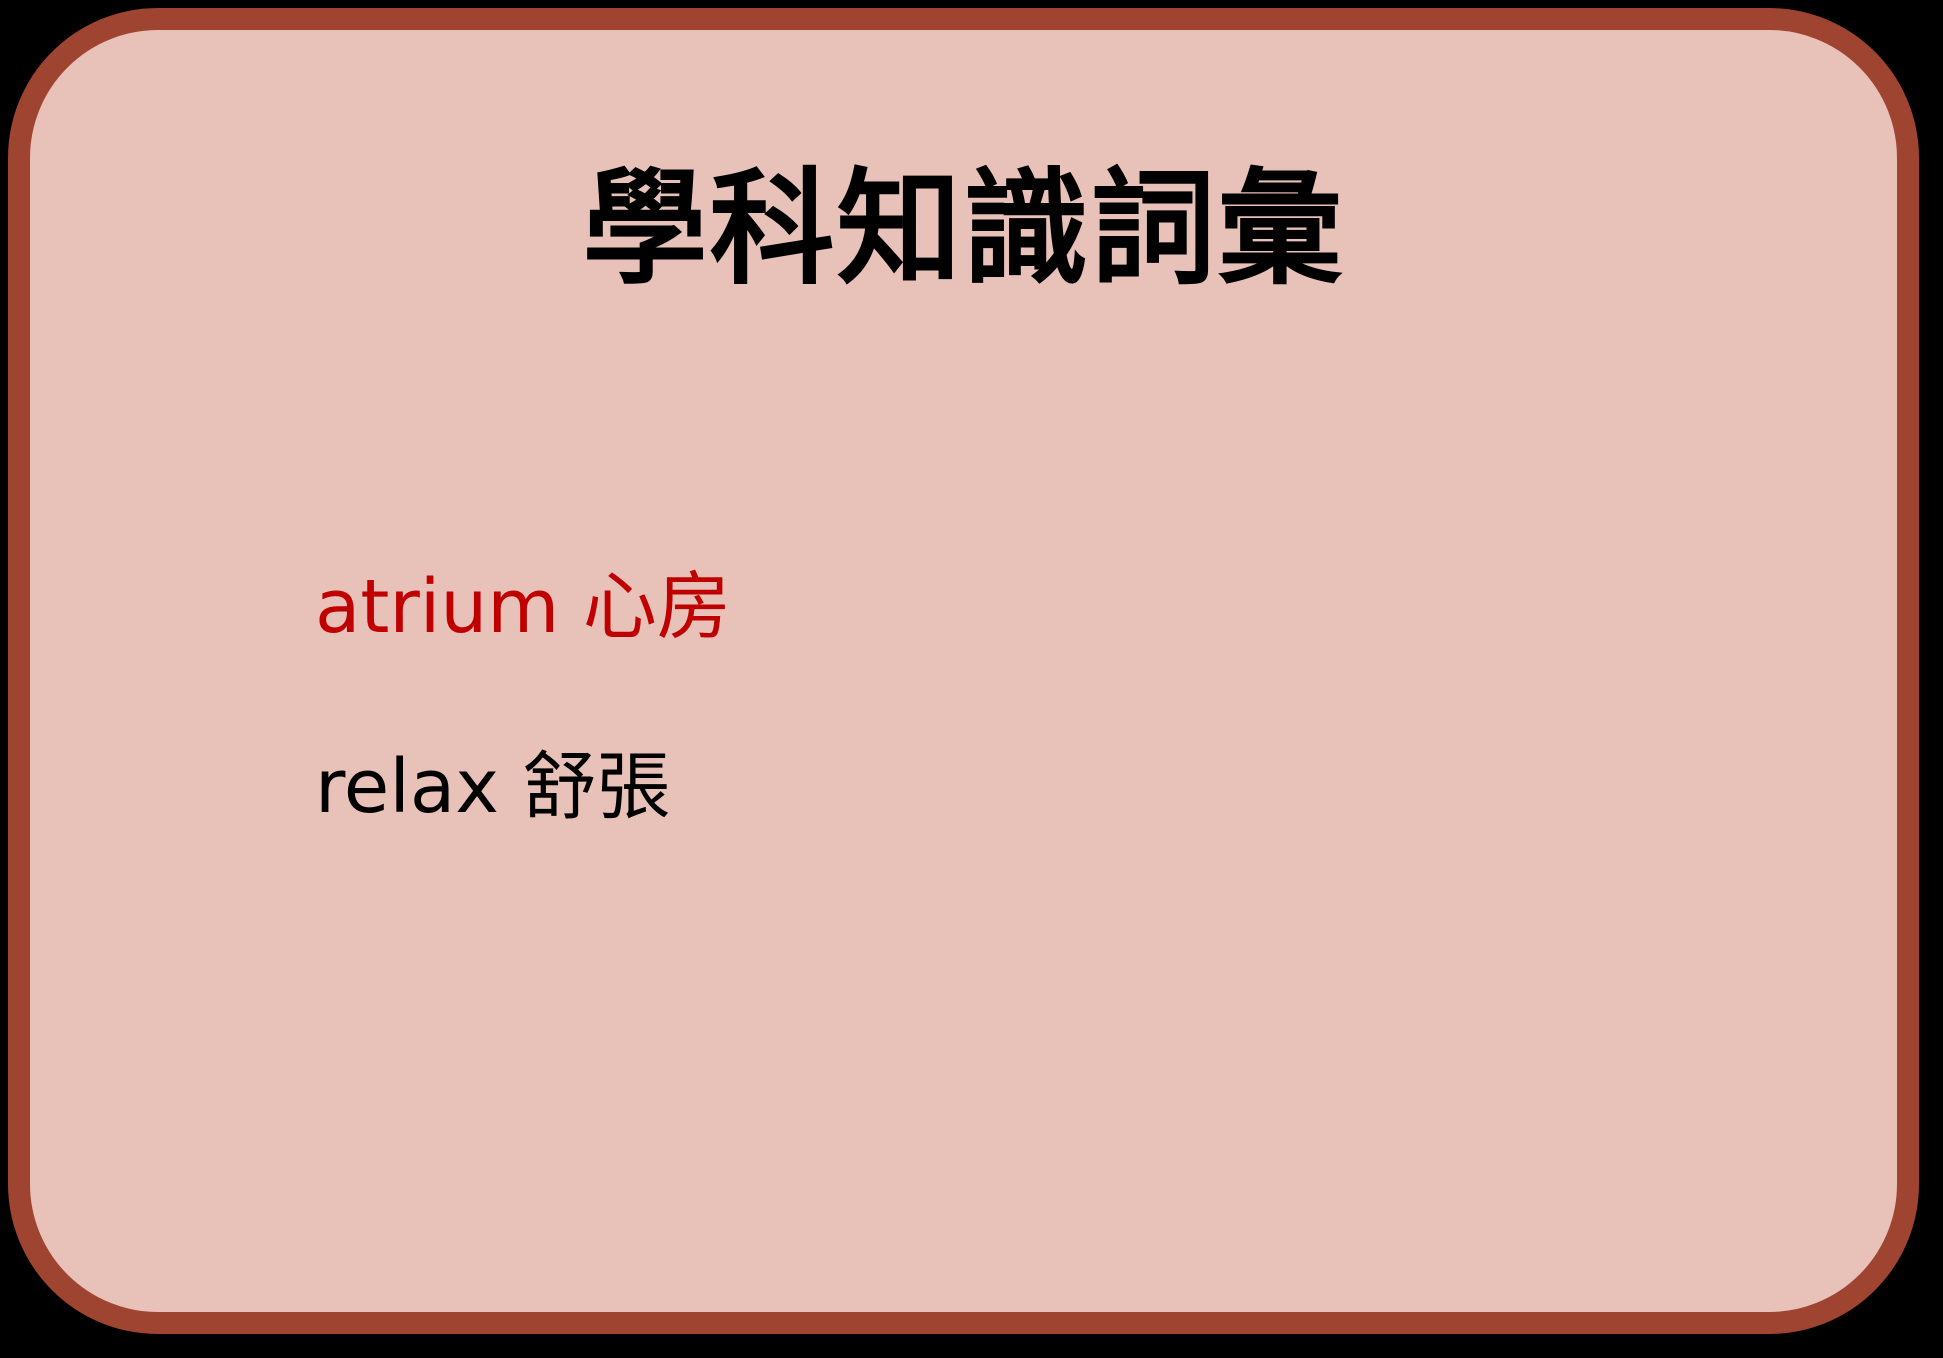 The image size is (1943, 1358). I want to click on vocabulary-term: atrium, so click(437, 607).